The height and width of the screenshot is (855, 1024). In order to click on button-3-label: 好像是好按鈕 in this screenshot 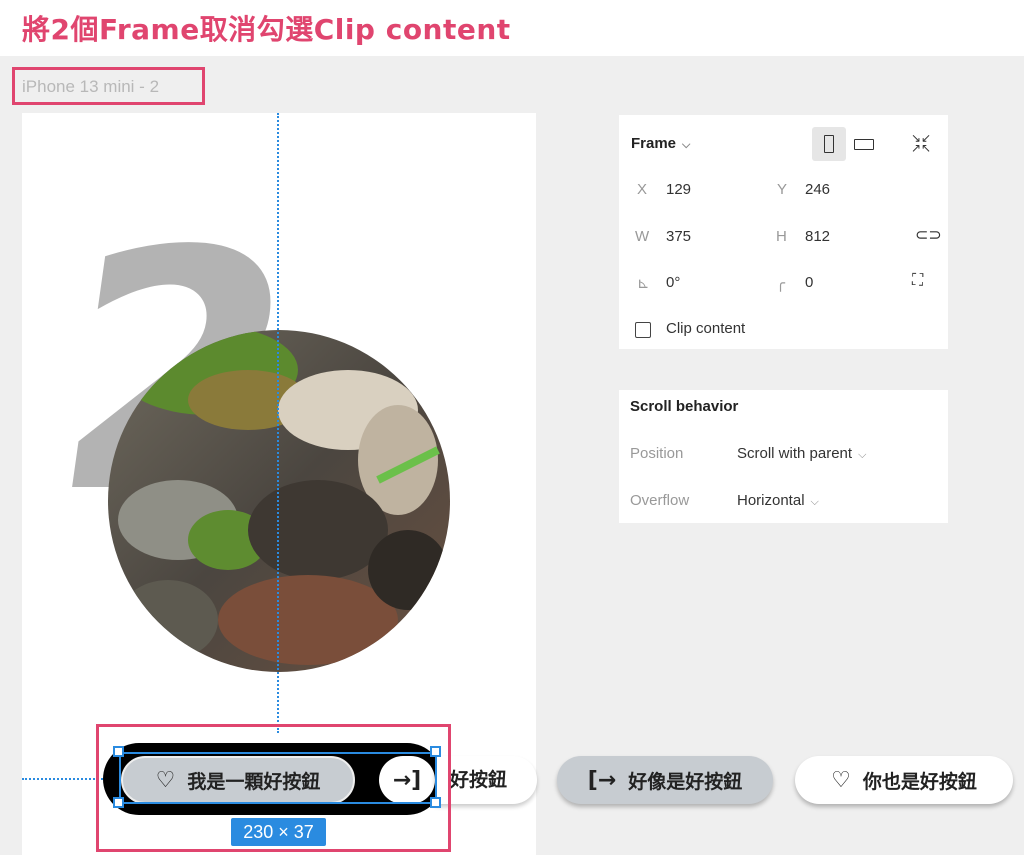, I will do `click(685, 781)`.